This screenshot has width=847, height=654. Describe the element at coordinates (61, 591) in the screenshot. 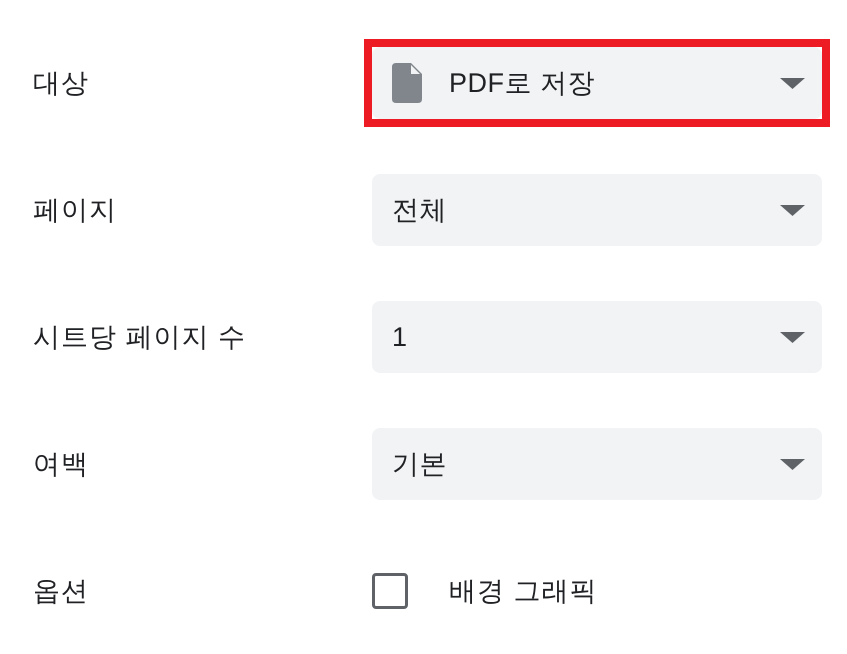

I see `setting-label: 옵션` at that location.